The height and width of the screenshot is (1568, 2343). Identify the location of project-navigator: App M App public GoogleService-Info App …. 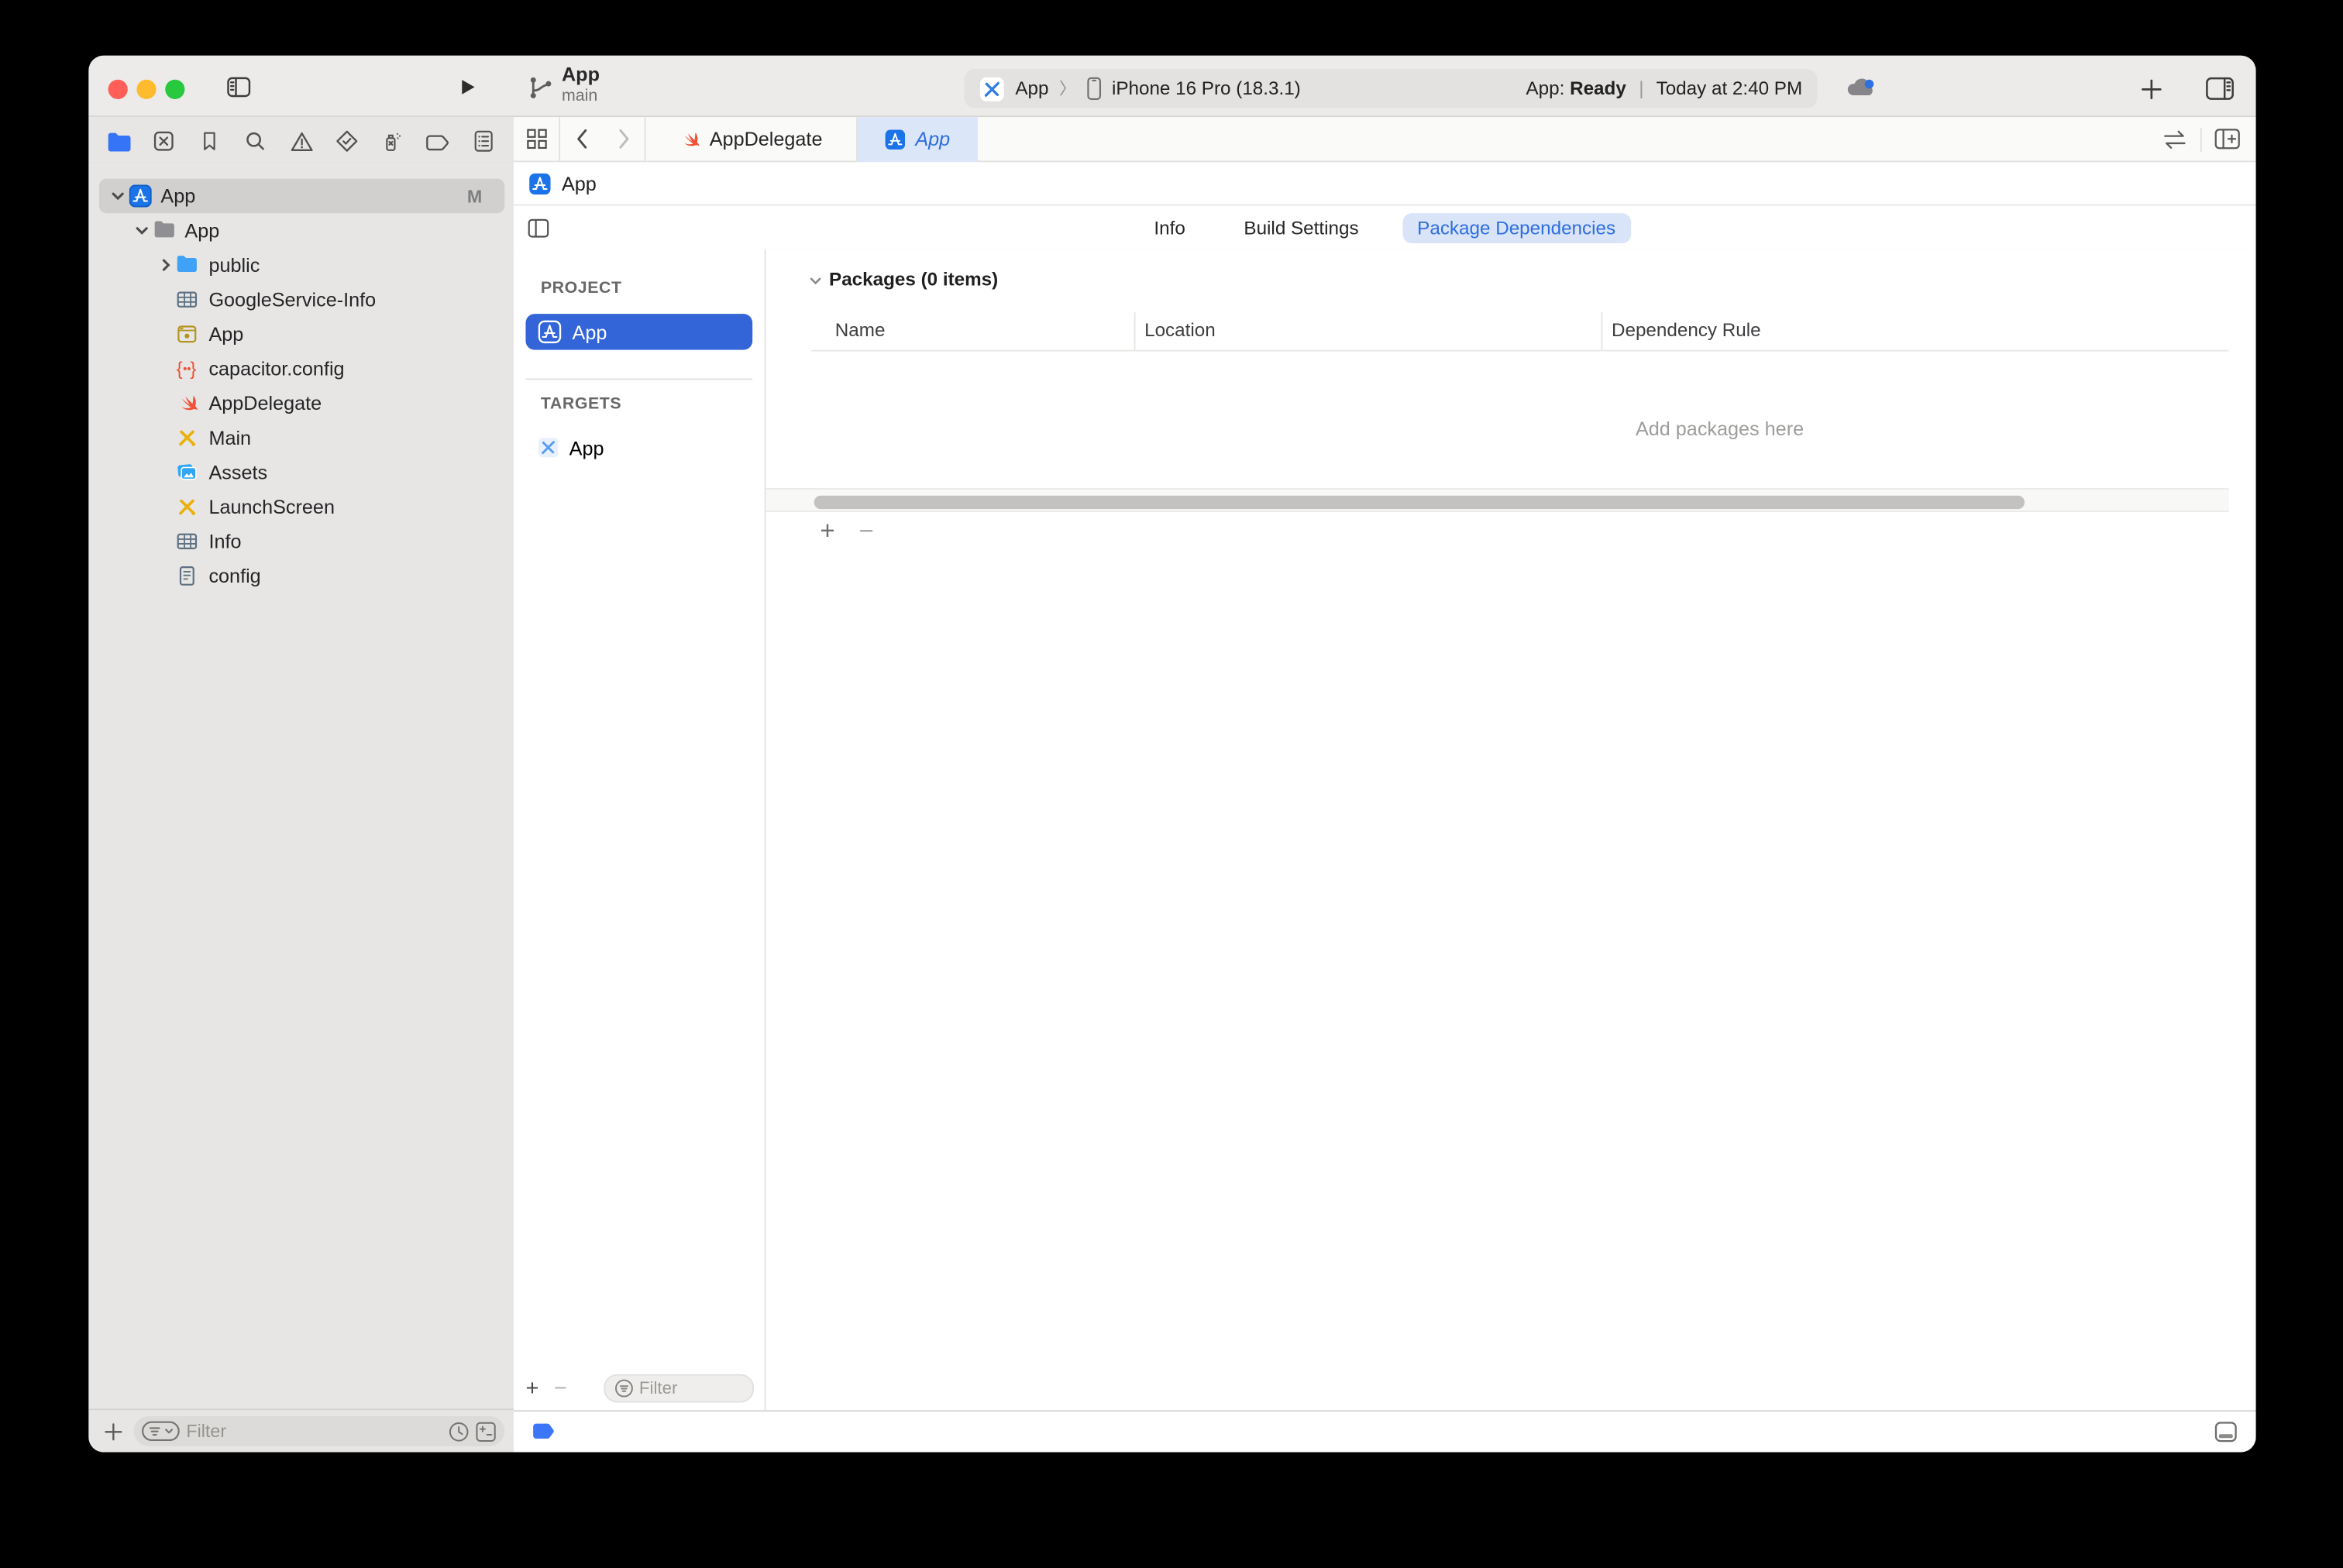
(301, 787).